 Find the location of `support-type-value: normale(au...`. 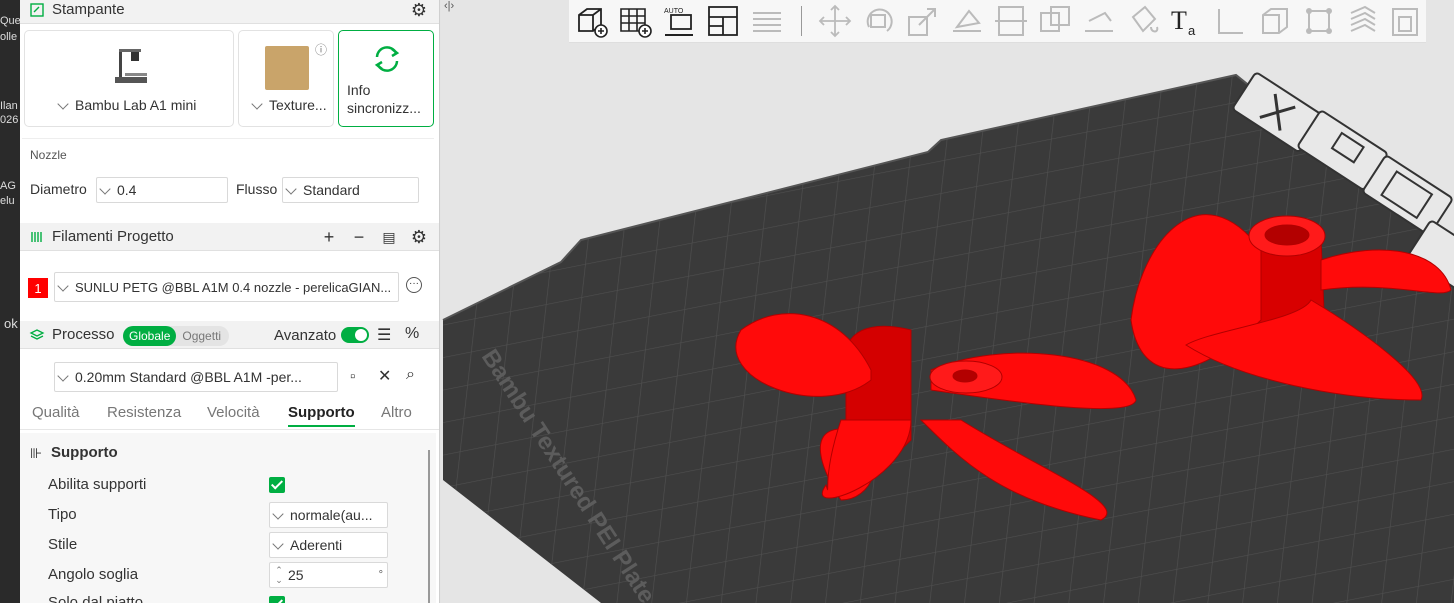

support-type-value: normale(au... is located at coordinates (331, 515).